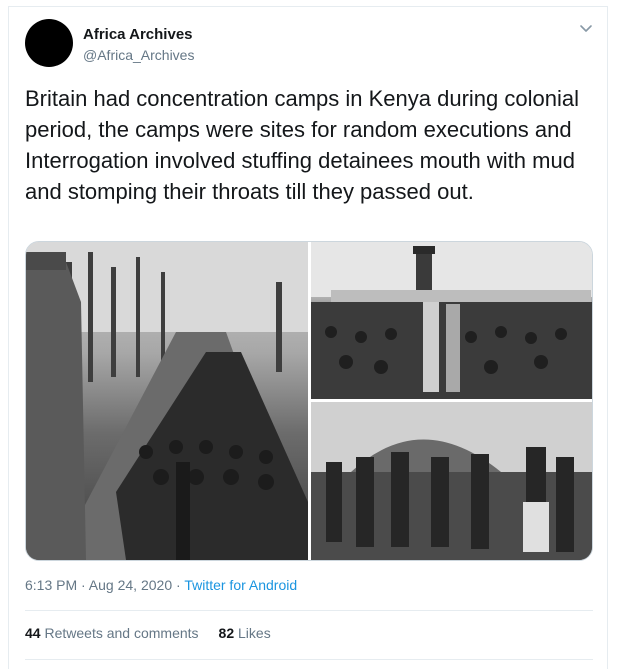 The image size is (617, 669). I want to click on source-link: Twitter for Android, so click(240, 585).